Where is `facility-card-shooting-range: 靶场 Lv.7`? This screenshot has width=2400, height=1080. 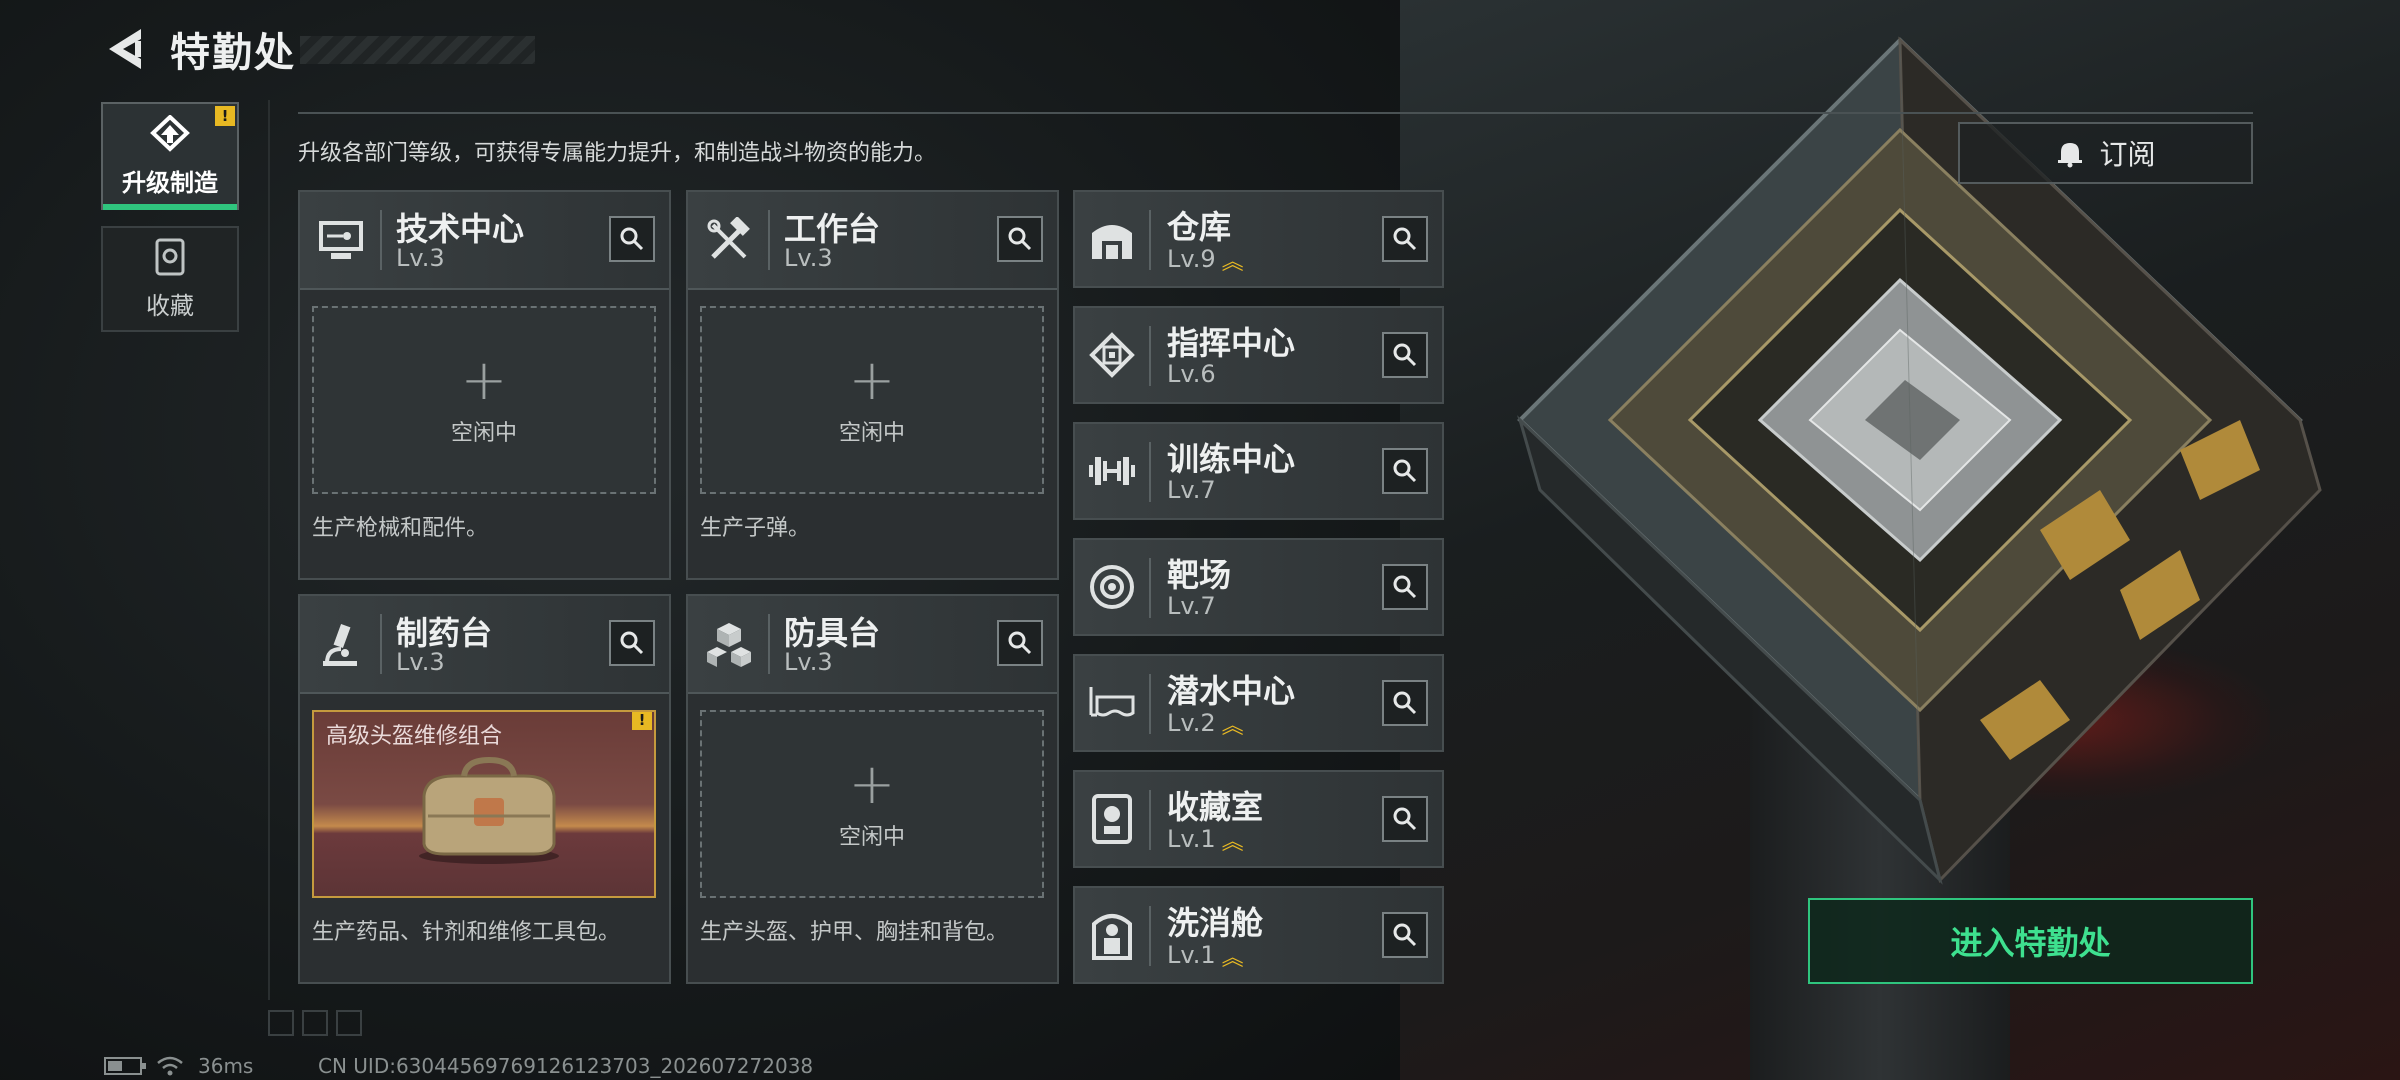
facility-card-shooting-range: 靶场 Lv.7 is located at coordinates (1258, 587).